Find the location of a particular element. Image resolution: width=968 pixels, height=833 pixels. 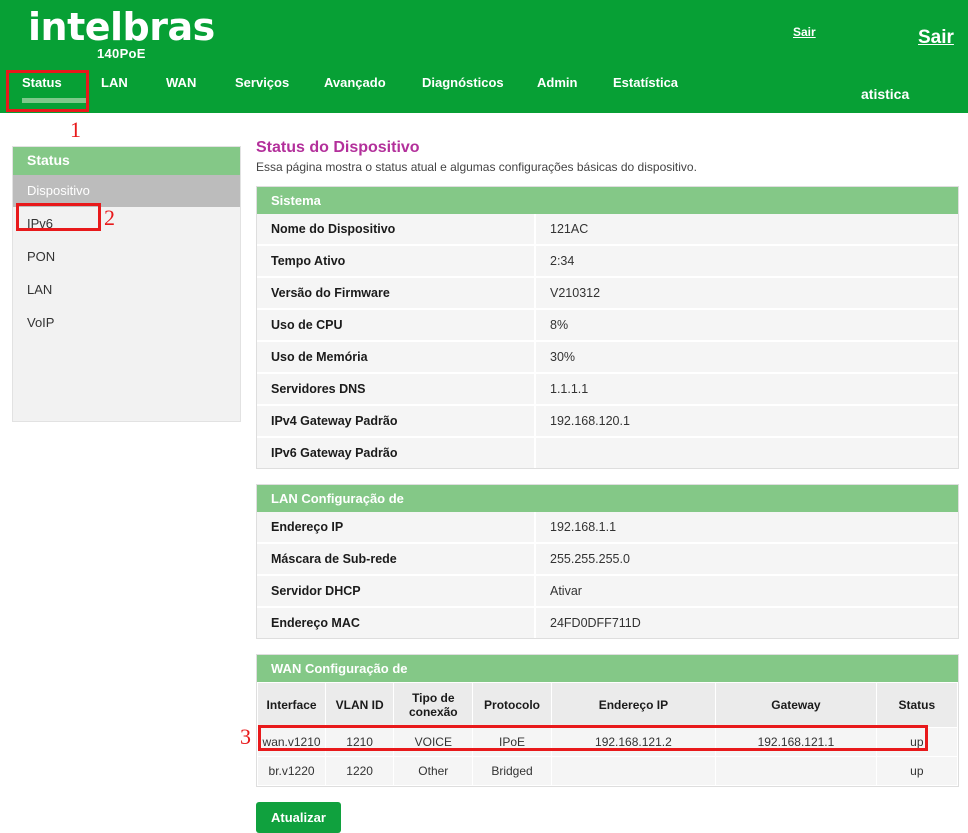

table-row: Servidores DNS 1.1.1.1 is located at coordinates (607, 389).